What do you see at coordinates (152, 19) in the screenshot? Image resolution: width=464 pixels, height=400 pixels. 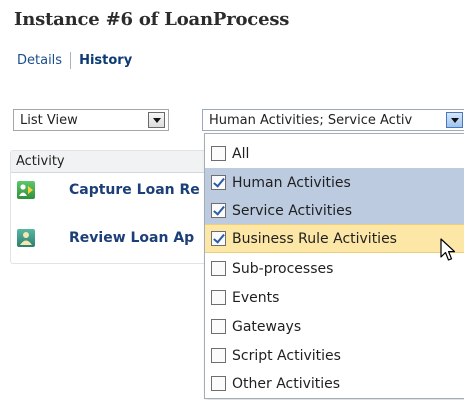 I see `page-title: Instance #6 of LoanProcess` at bounding box center [152, 19].